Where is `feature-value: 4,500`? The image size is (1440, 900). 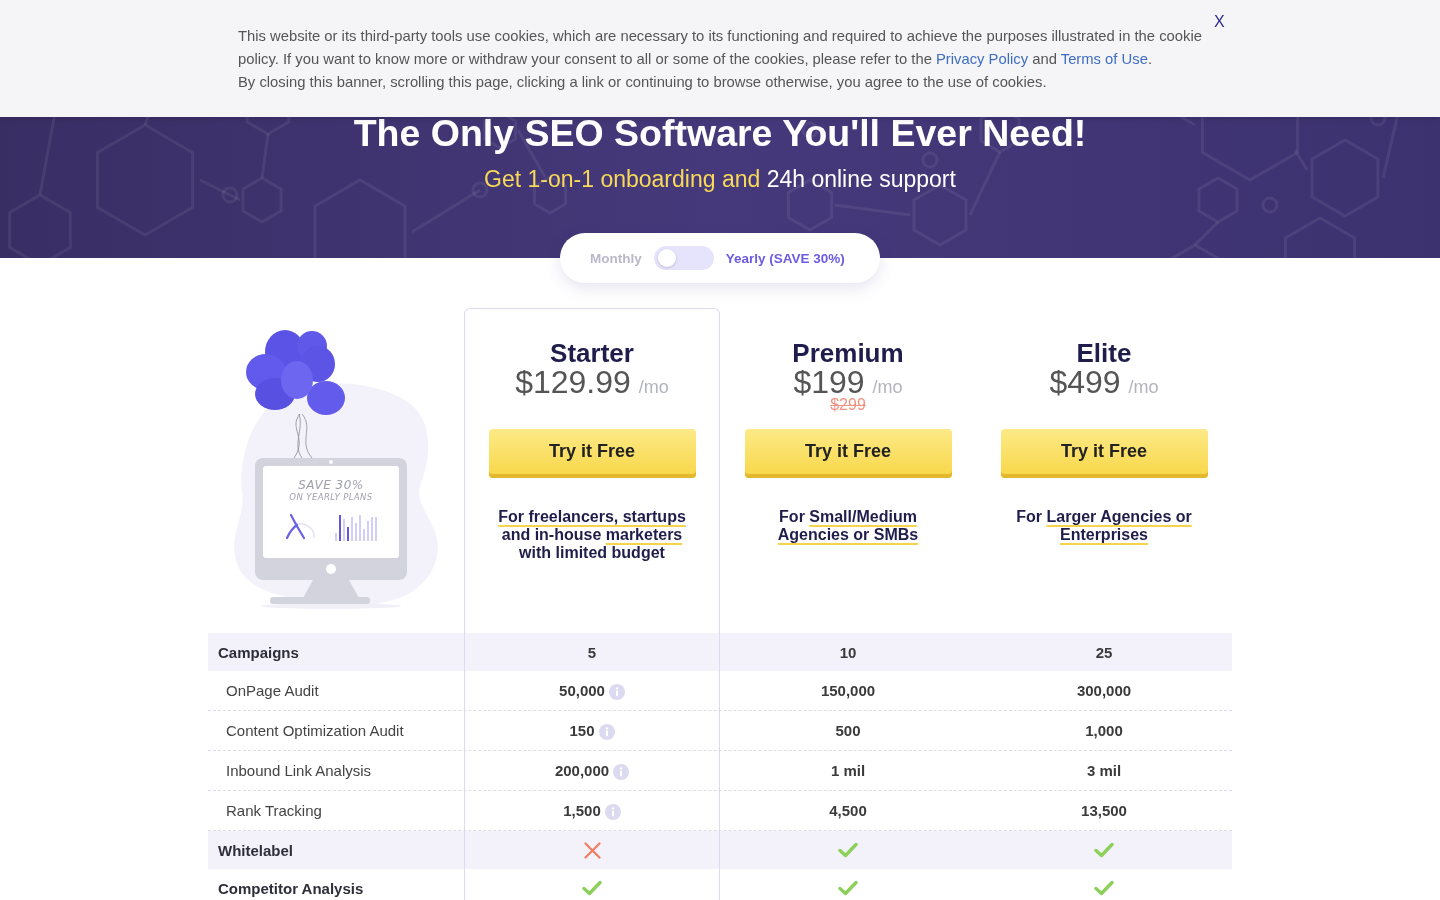
feature-value: 4,500 is located at coordinates (848, 810).